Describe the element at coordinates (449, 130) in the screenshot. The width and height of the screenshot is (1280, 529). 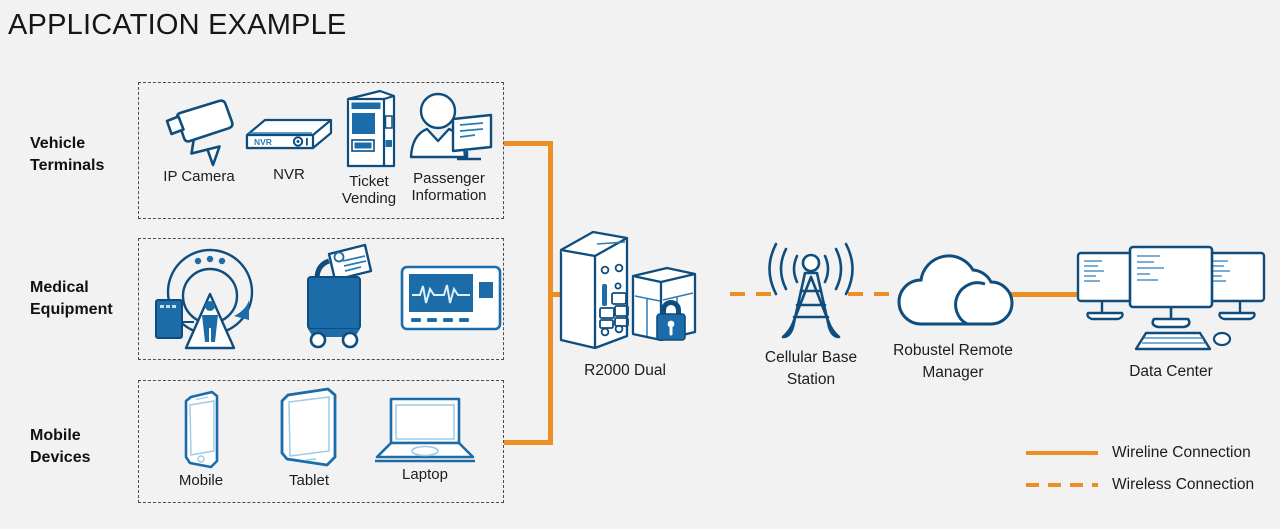
I see `passenger-information-icon` at that location.